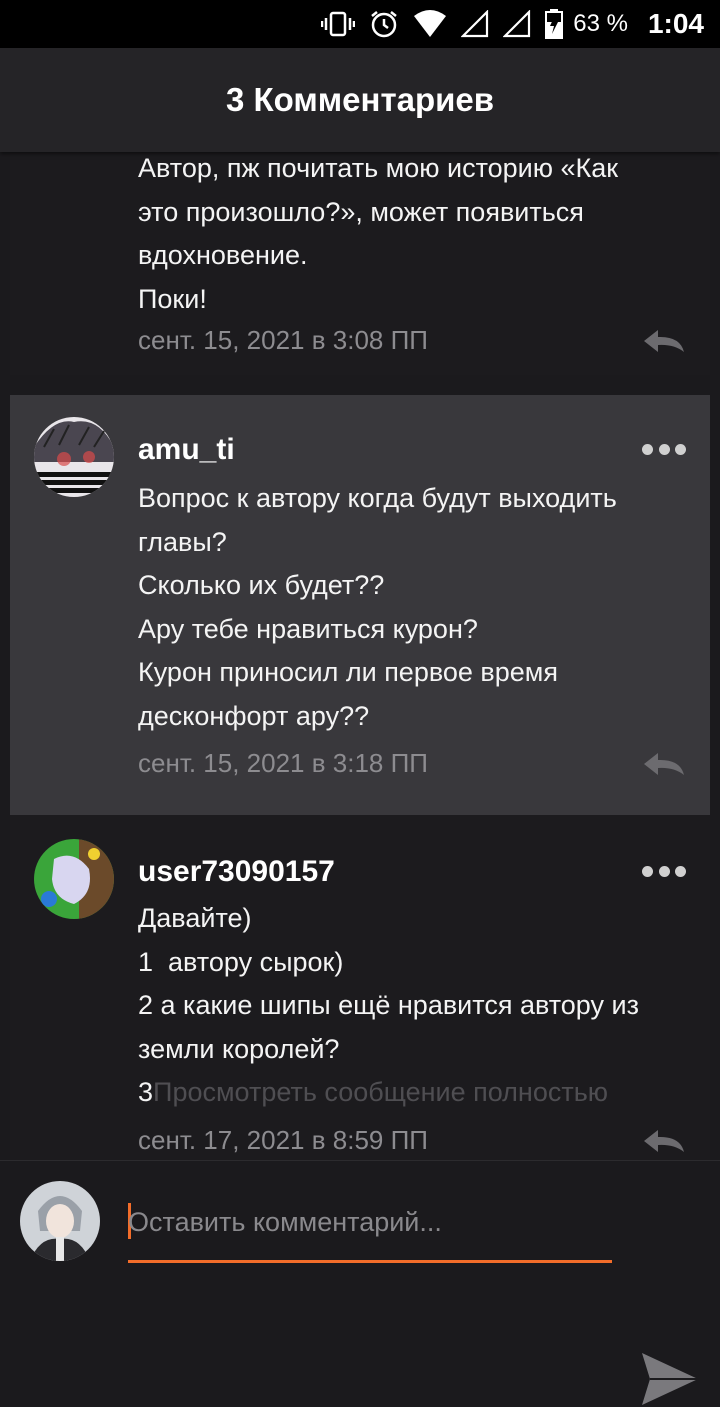  What do you see at coordinates (236, 872) in the screenshot?
I see `username: user73090157` at bounding box center [236, 872].